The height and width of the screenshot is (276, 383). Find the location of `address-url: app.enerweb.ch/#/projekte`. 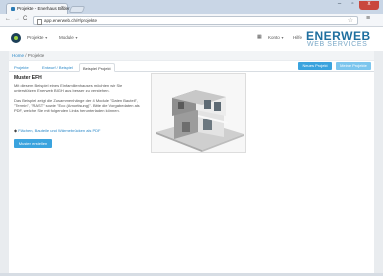

address-url: app.enerweb.ch/#/projekte is located at coordinates (70, 20).